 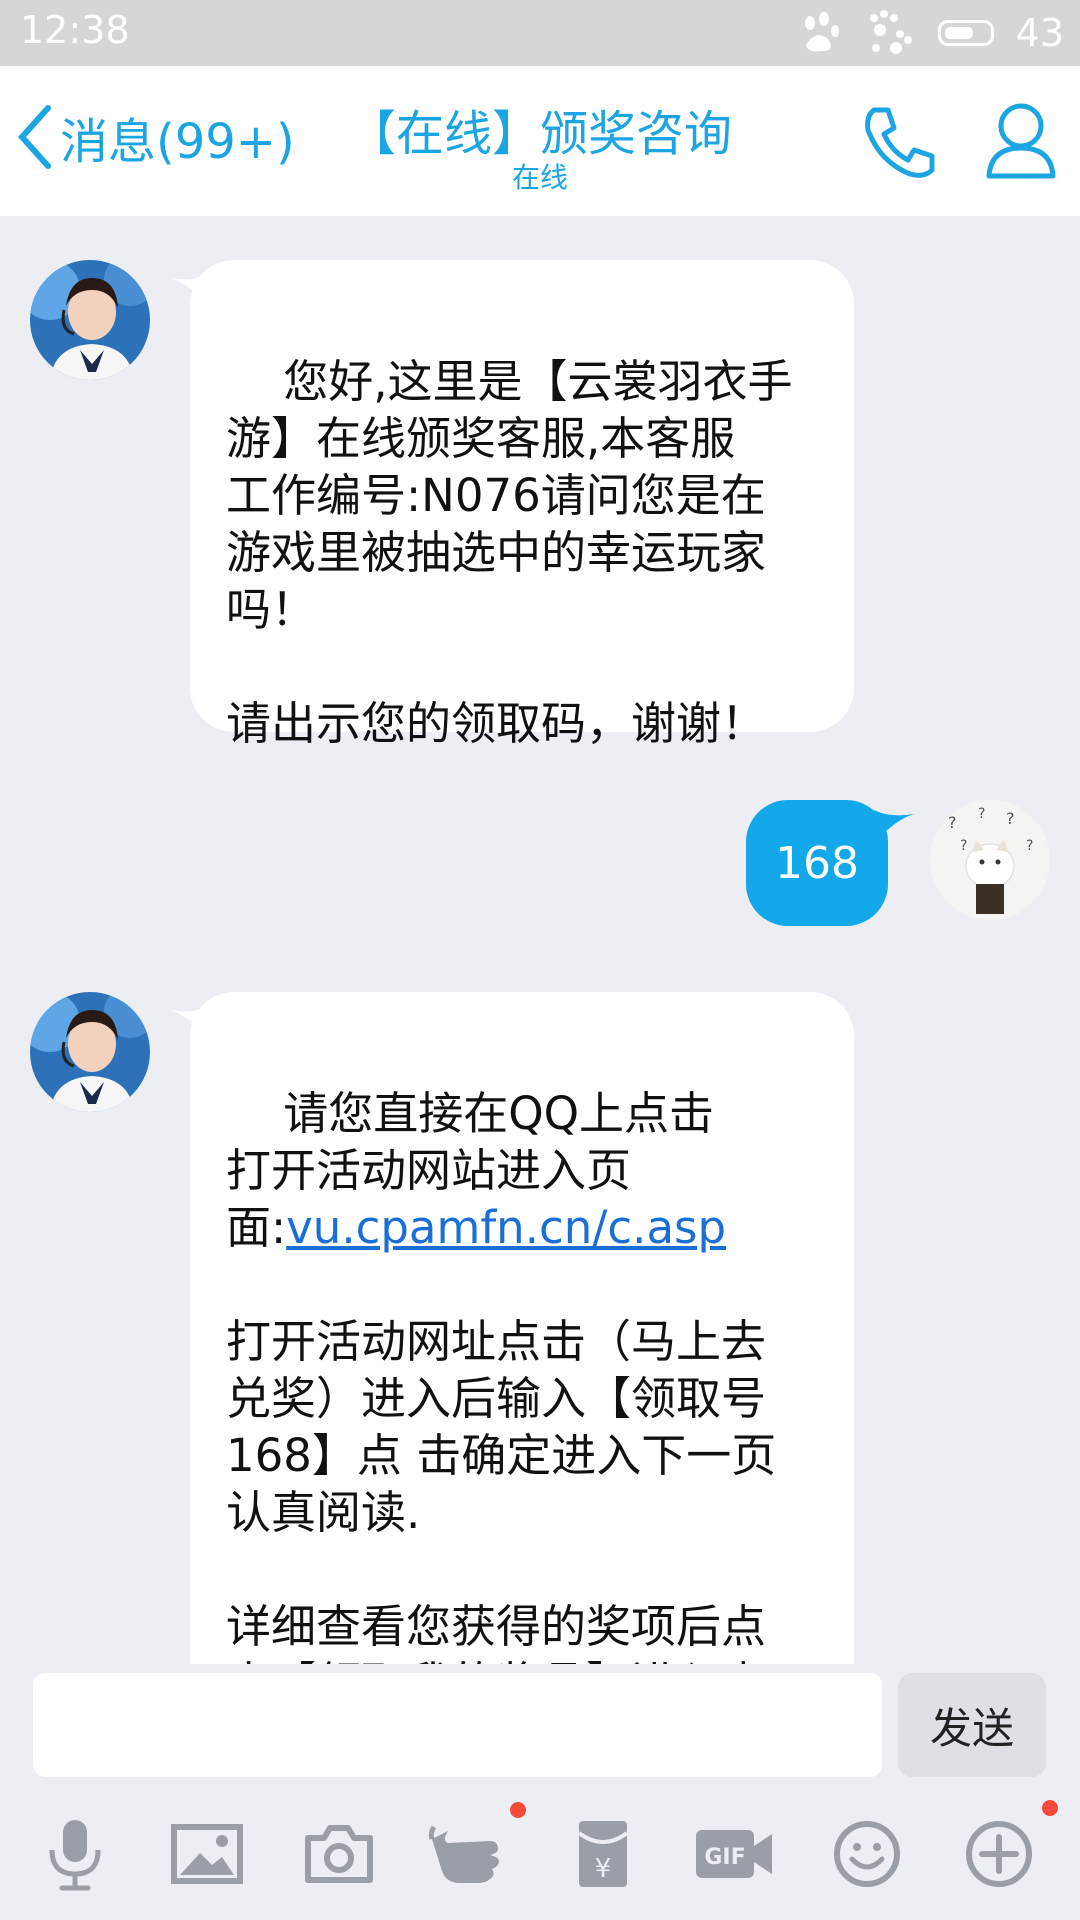 I want to click on battery-icon, so click(x=965, y=33).